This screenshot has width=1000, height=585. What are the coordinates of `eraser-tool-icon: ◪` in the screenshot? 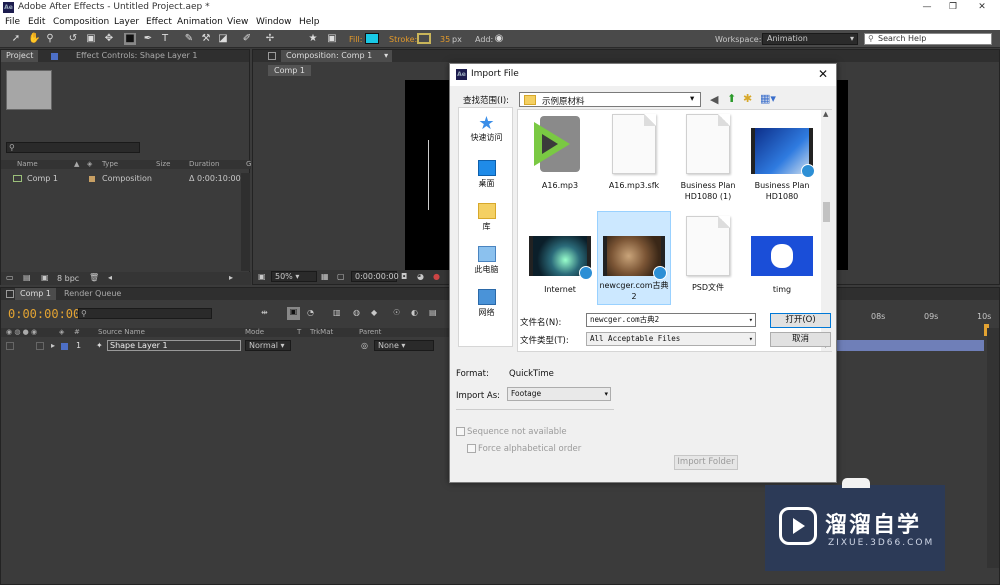 It's located at (223, 39).